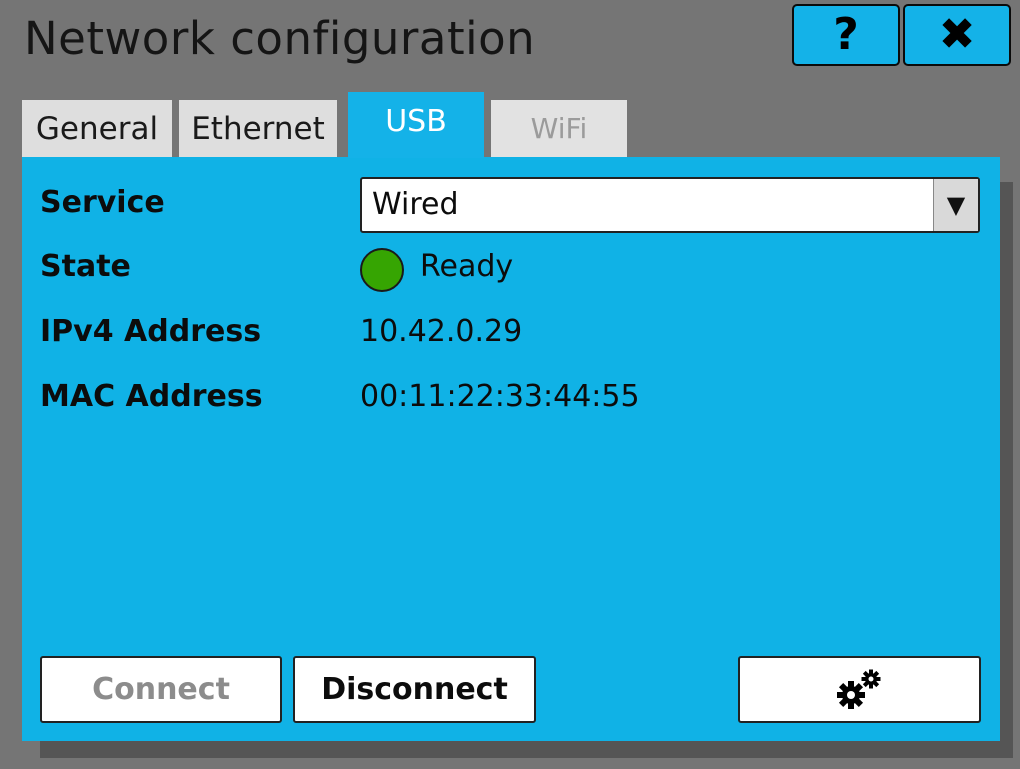 Image resolution: width=1020 pixels, height=769 pixels. I want to click on service-label: Service, so click(102, 202).